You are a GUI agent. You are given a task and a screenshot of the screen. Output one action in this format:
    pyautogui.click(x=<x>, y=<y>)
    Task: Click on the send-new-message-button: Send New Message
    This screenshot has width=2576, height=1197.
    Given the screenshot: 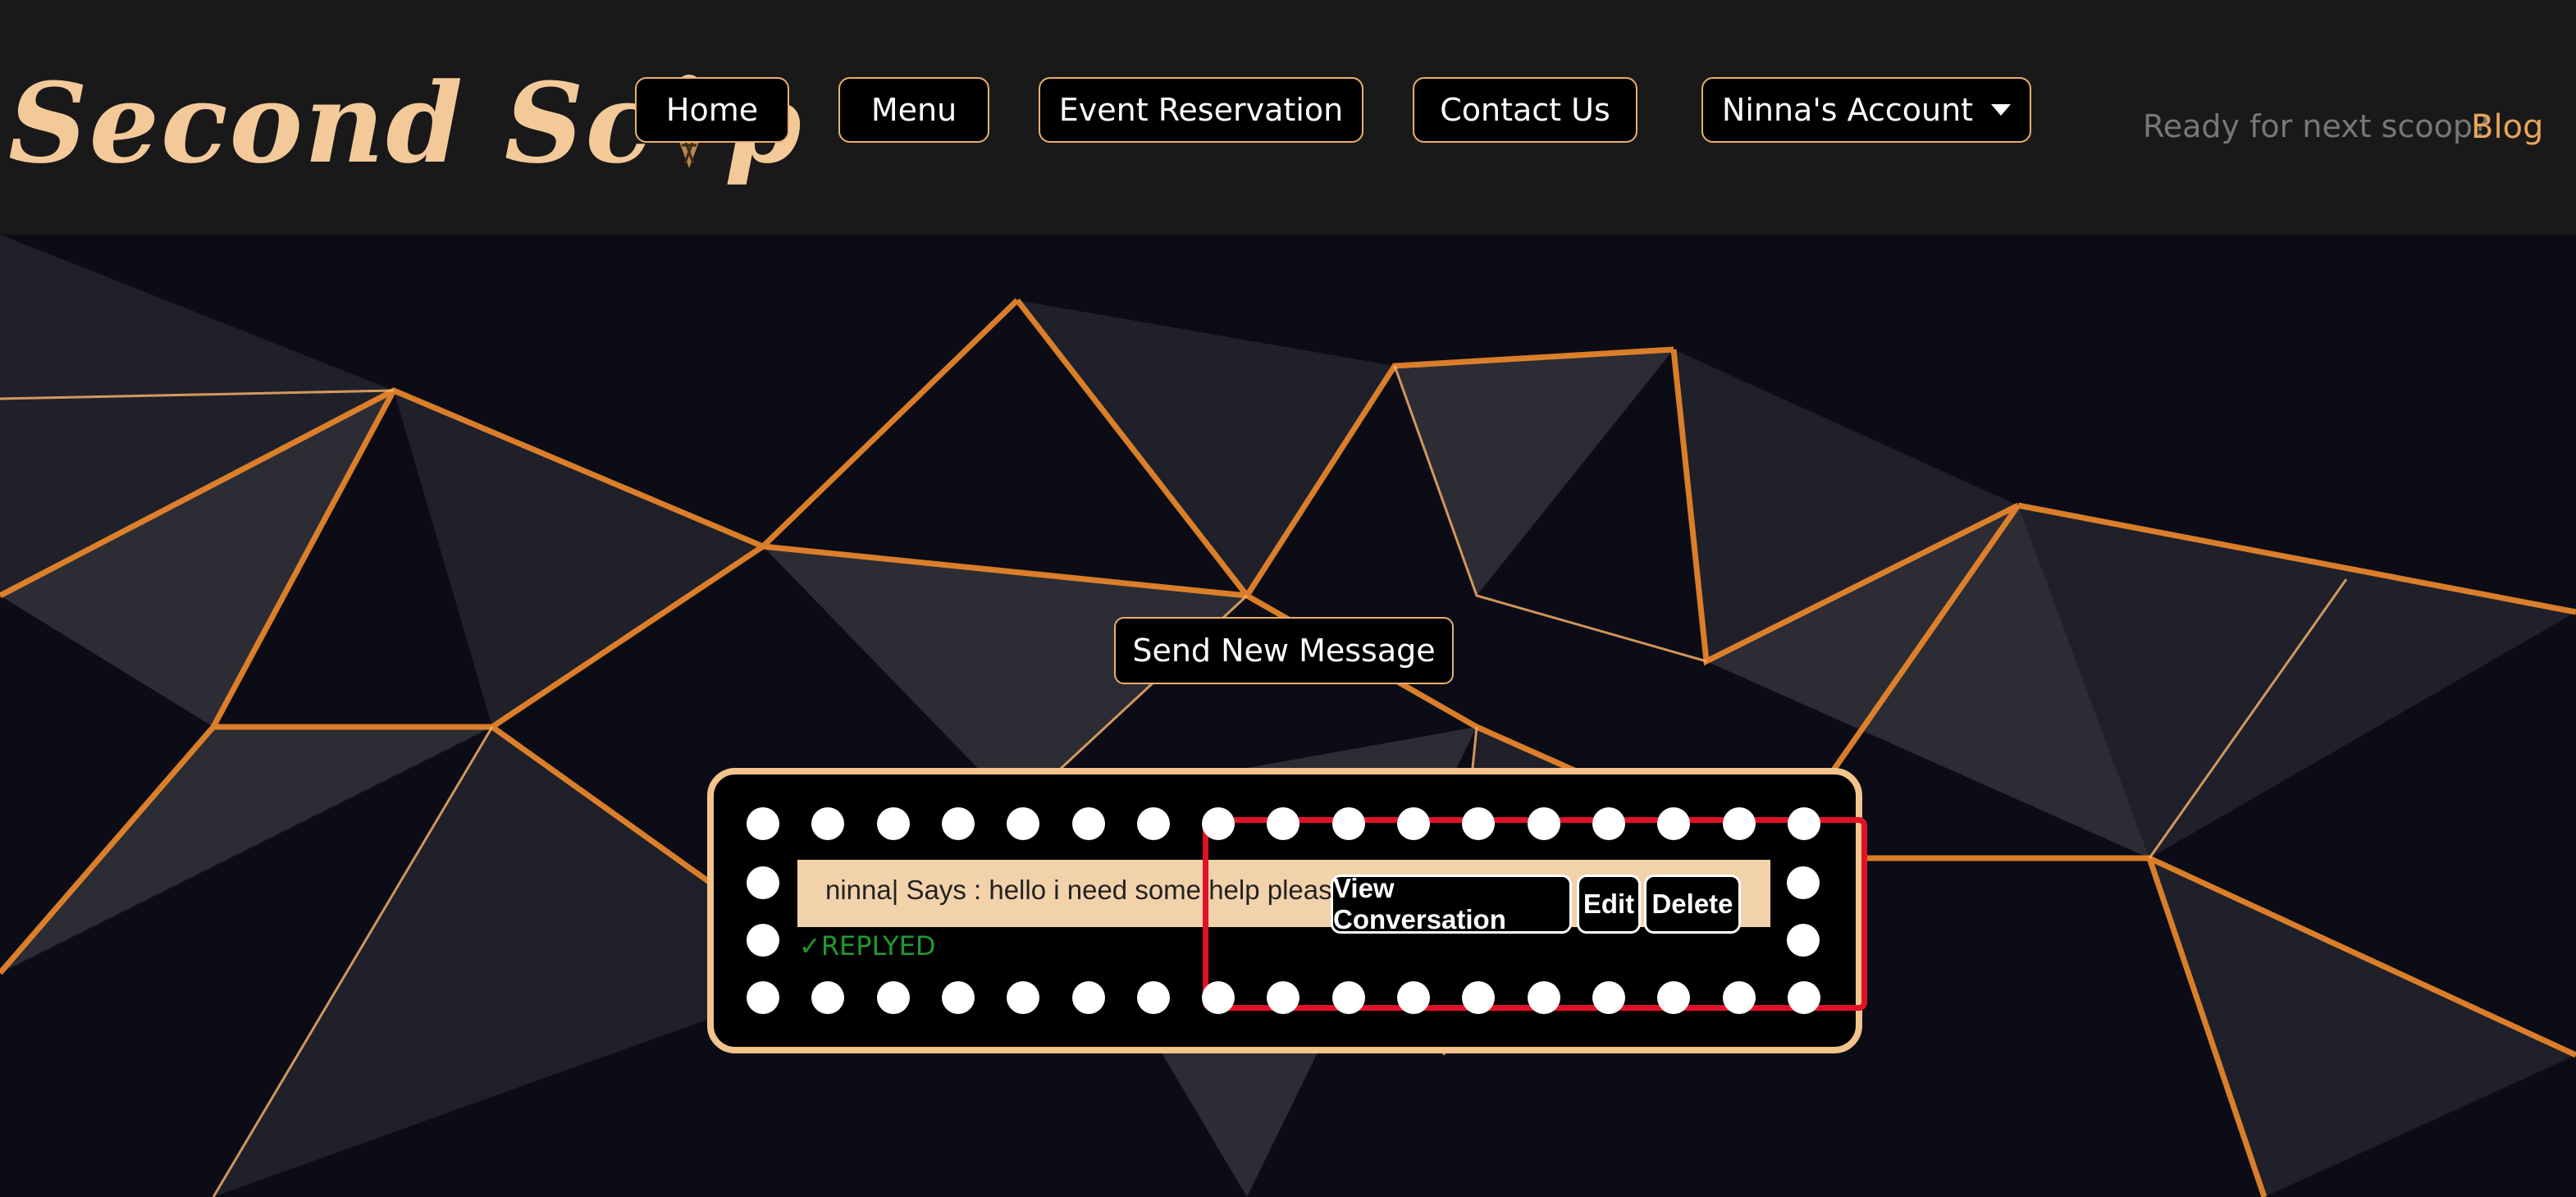 What is the action you would take?
    pyautogui.click(x=1284, y=650)
    